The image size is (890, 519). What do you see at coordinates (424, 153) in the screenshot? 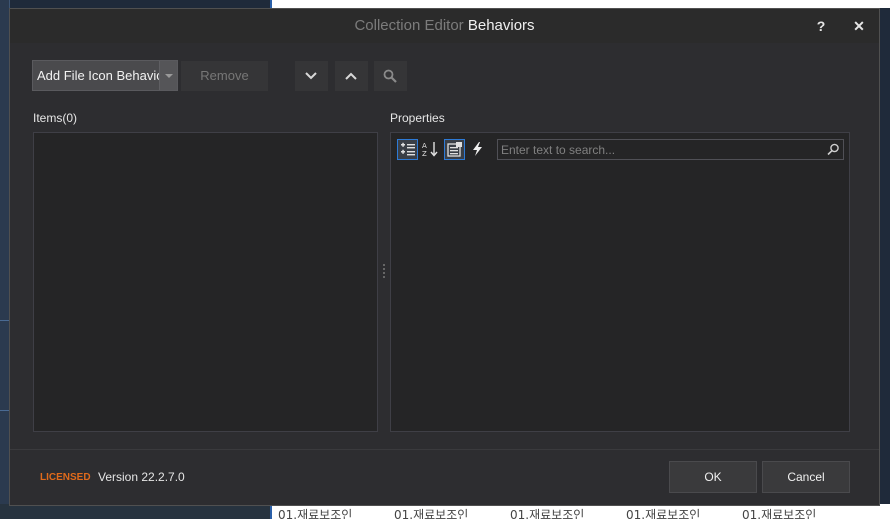
I see `svg-text: Z` at bounding box center [424, 153].